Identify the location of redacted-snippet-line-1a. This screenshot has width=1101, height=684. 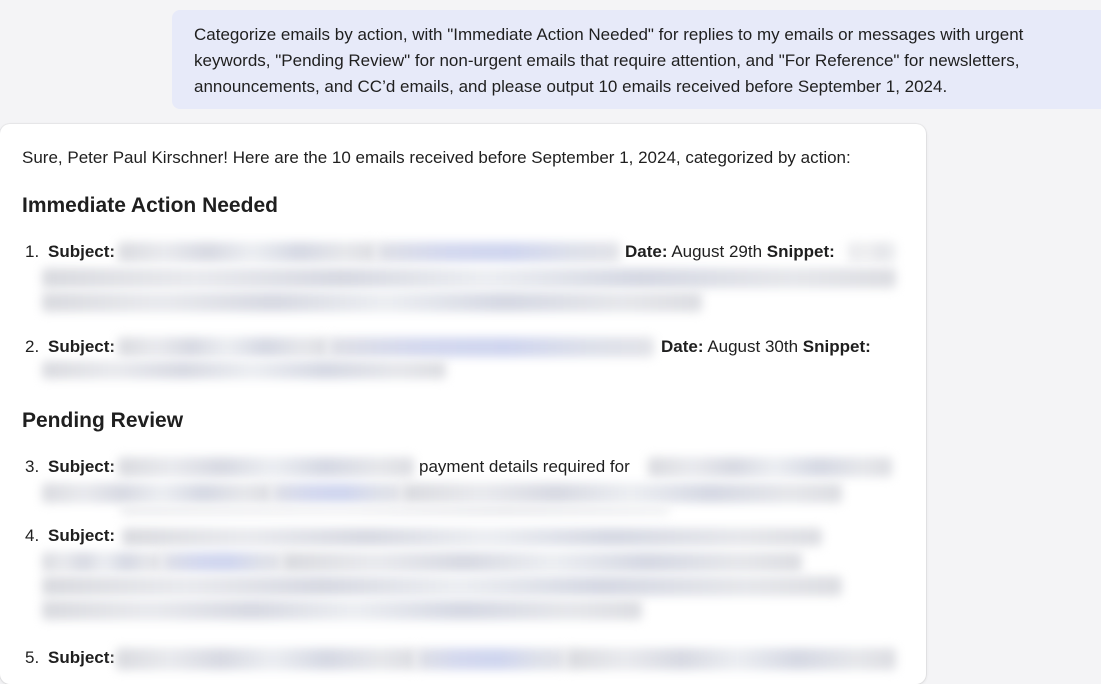
(157, 493).